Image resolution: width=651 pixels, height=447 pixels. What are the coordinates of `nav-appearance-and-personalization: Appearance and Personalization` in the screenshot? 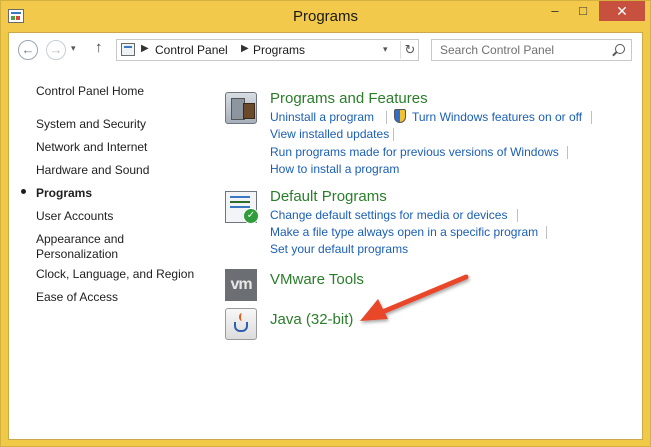 It's located at (91, 247).